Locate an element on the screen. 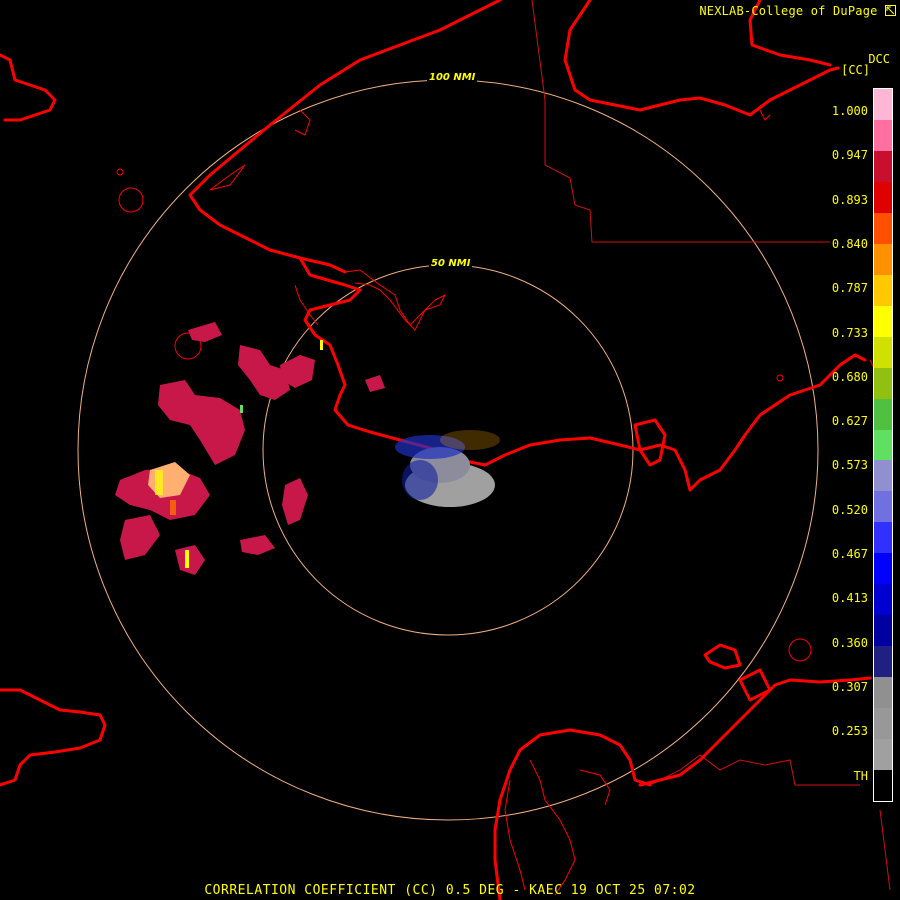 The image size is (900, 900). color-scale-bar is located at coordinates (883, 445).